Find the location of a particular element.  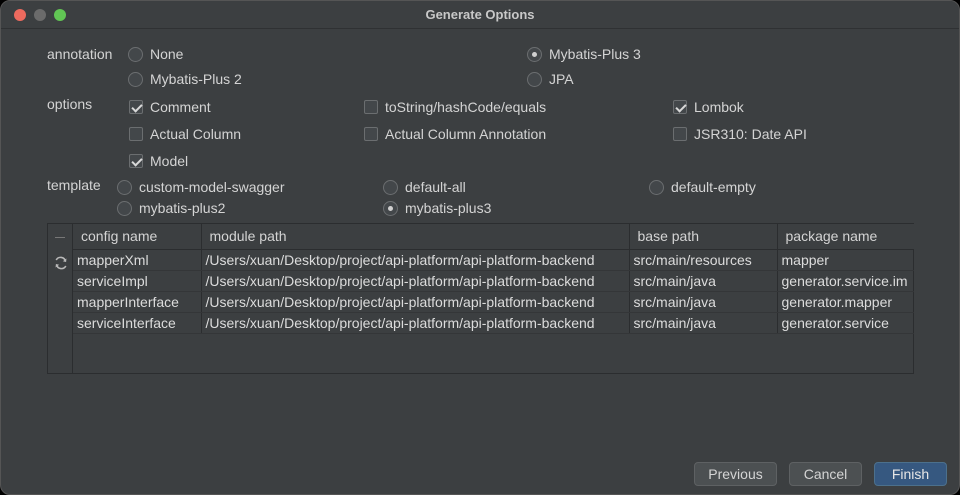

maximize-window-button is located at coordinates (60, 15).